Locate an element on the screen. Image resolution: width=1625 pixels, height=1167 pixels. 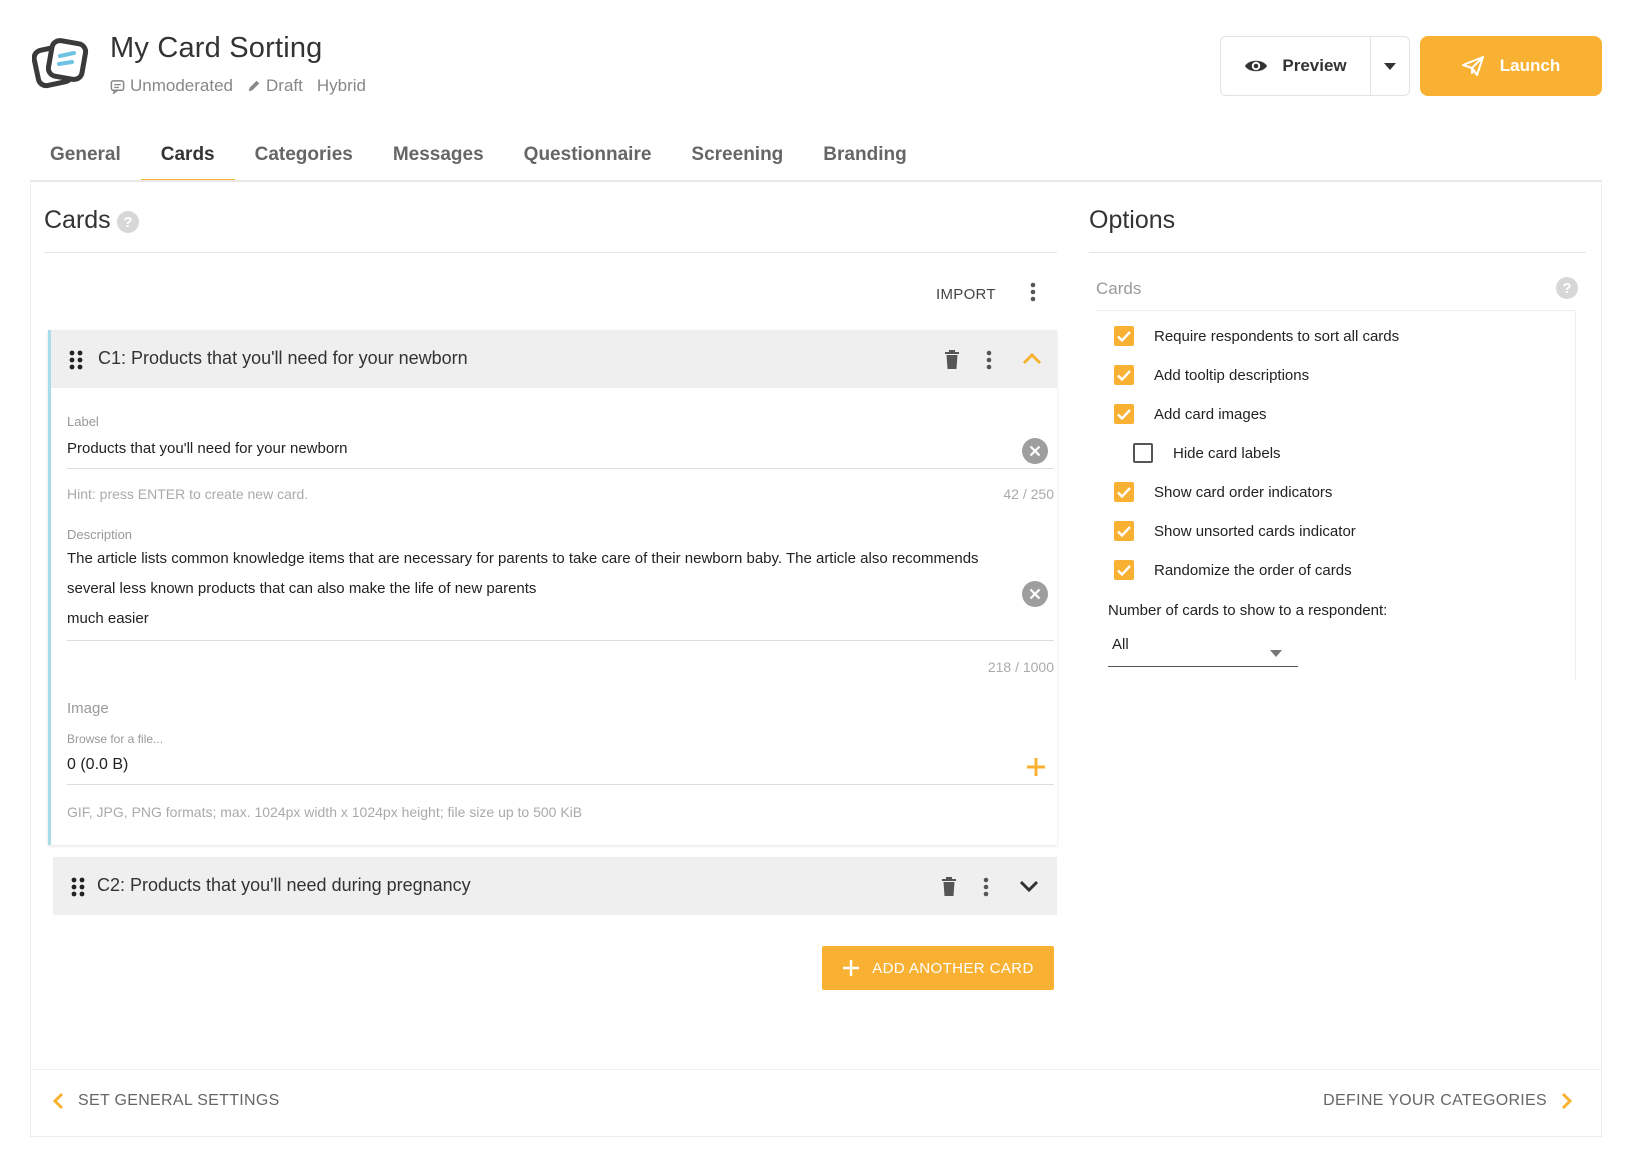
footer-divider is located at coordinates (816, 1069).